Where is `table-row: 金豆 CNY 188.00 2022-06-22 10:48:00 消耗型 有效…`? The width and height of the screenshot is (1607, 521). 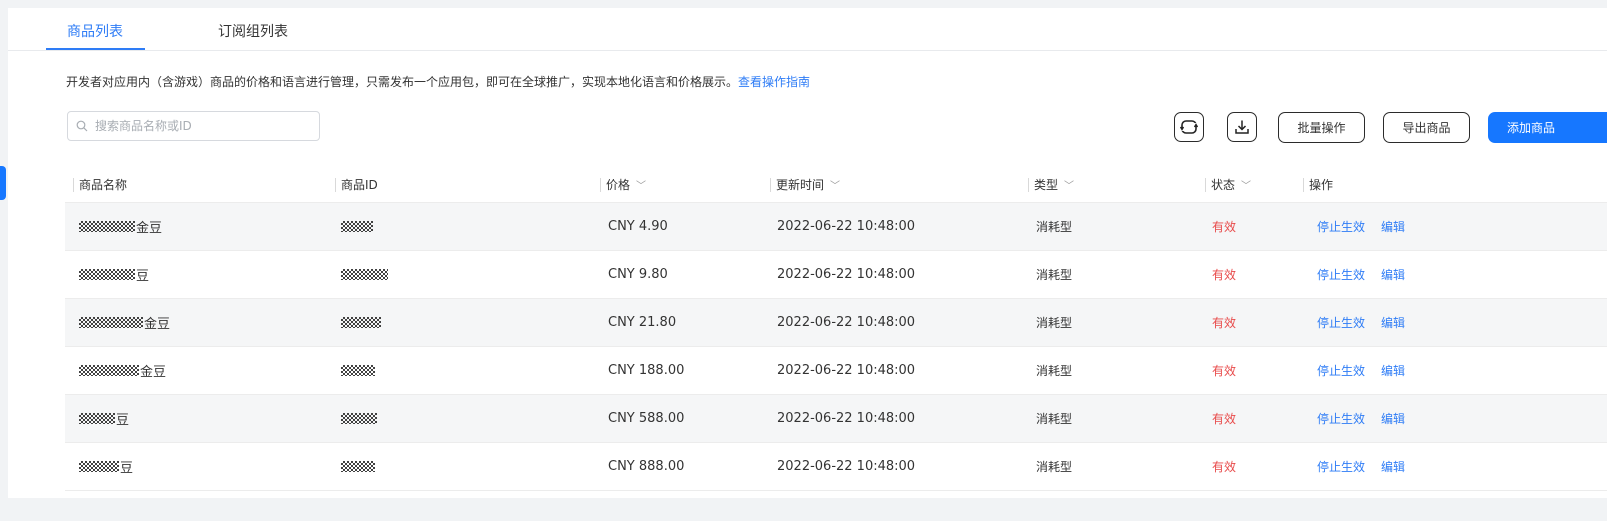 table-row: 金豆 CNY 188.00 2022-06-22 10:48:00 消耗型 有效… is located at coordinates (836, 371).